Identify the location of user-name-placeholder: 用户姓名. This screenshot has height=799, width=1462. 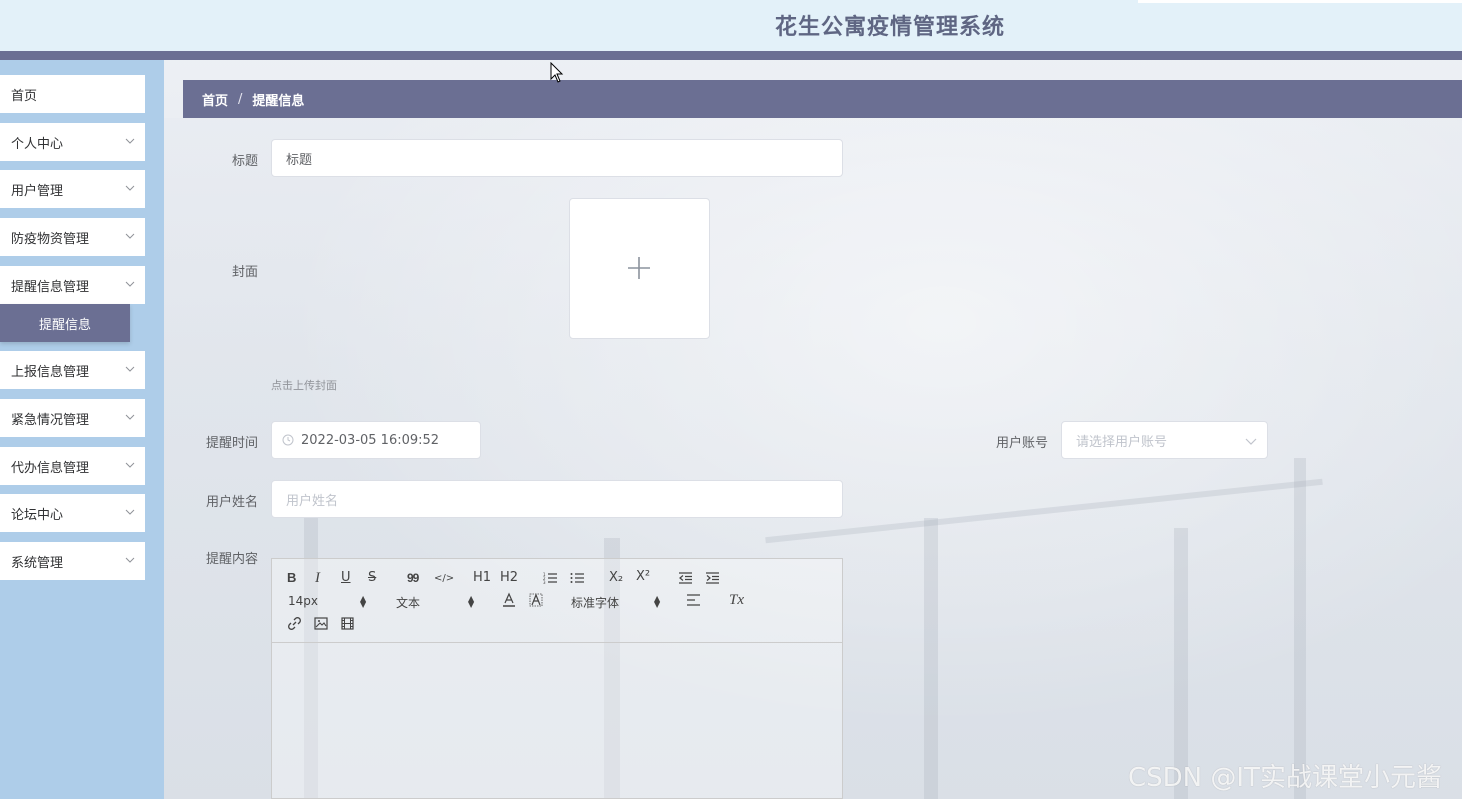
(312, 501).